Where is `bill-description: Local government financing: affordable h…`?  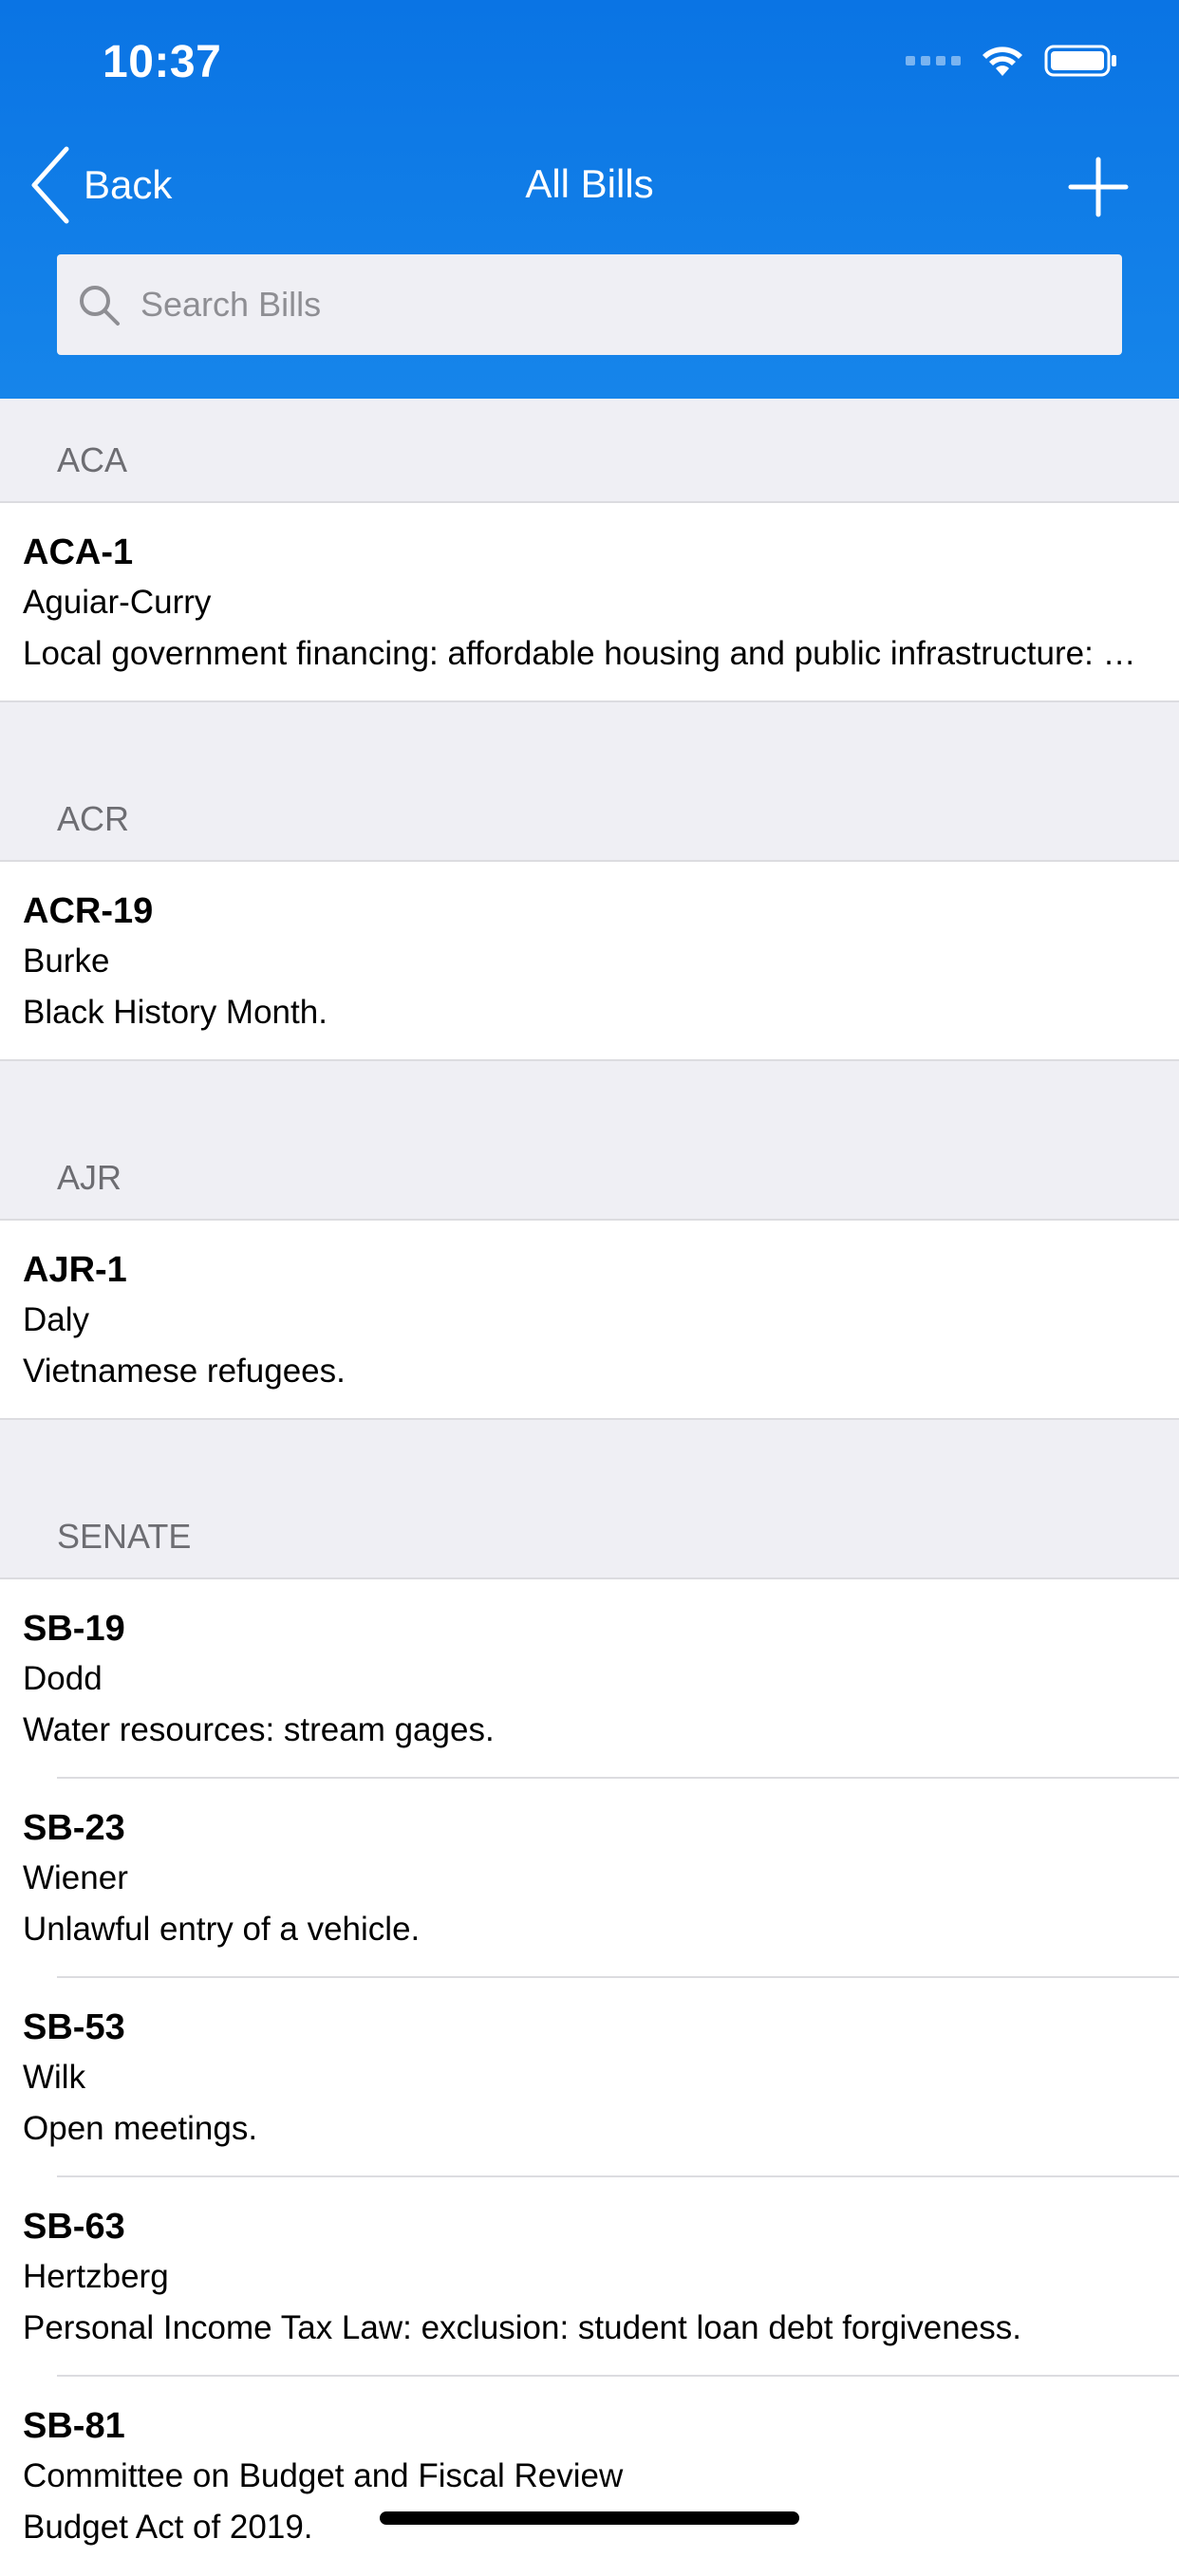 bill-description: Local government financing: affordable h… is located at coordinates (587, 653).